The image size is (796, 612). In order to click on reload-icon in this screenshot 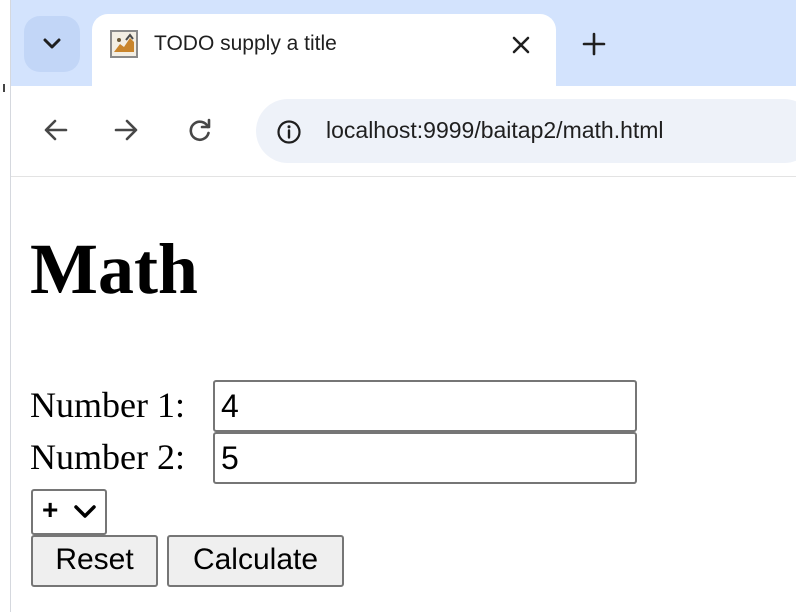, I will do `click(200, 130)`.